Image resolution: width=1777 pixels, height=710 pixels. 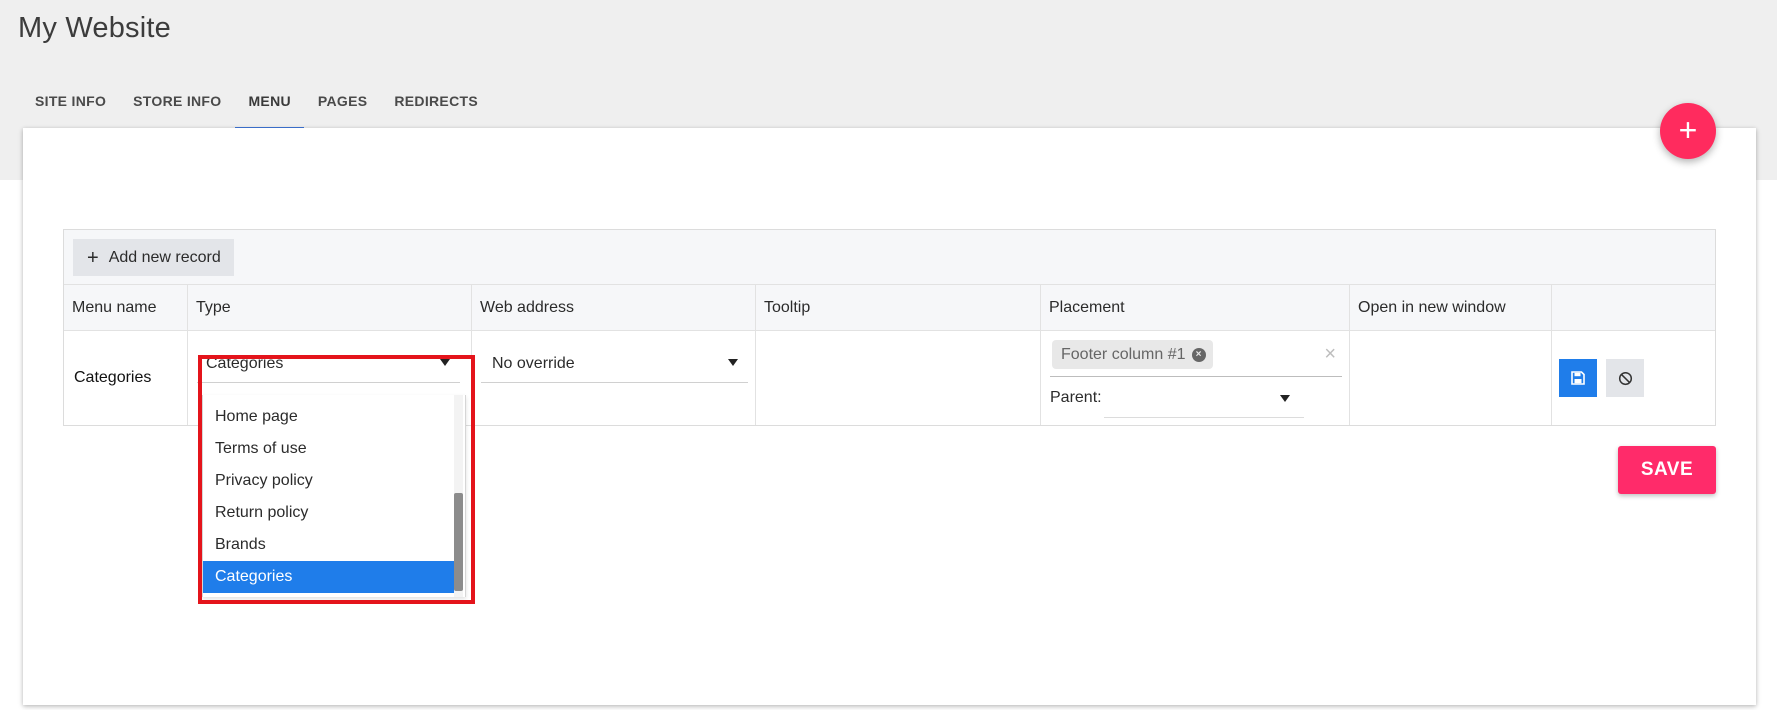 What do you see at coordinates (94, 28) in the screenshot?
I see `site-title: My Website` at bounding box center [94, 28].